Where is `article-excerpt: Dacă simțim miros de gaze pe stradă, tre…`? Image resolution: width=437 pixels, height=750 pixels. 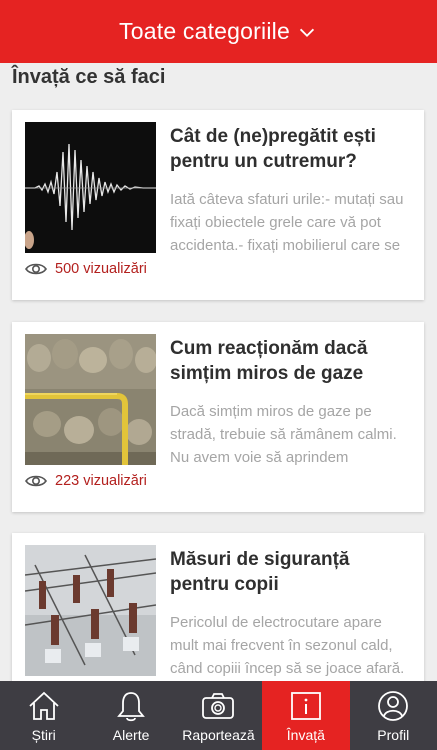 article-excerpt: Dacă simțim miros de gaze pe stradă, tre… is located at coordinates (283, 434).